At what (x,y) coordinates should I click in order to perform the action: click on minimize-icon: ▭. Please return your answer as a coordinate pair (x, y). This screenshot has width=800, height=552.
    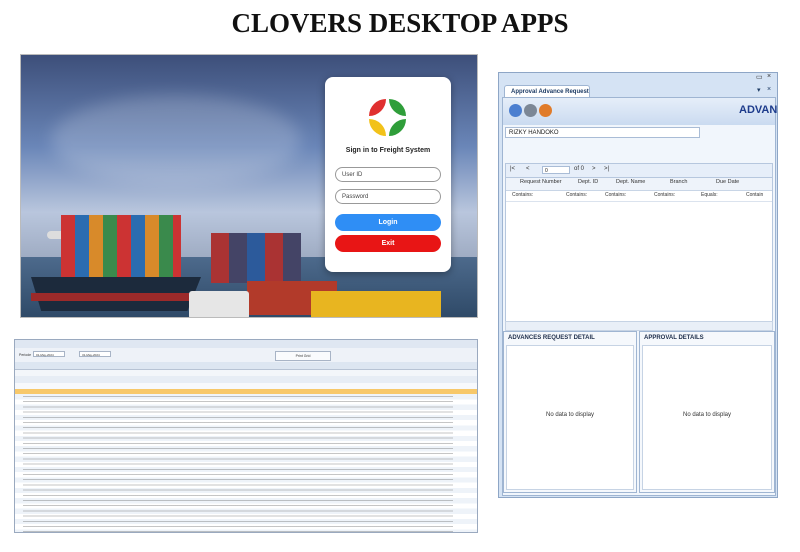
    Looking at the image, I should click on (759, 77).